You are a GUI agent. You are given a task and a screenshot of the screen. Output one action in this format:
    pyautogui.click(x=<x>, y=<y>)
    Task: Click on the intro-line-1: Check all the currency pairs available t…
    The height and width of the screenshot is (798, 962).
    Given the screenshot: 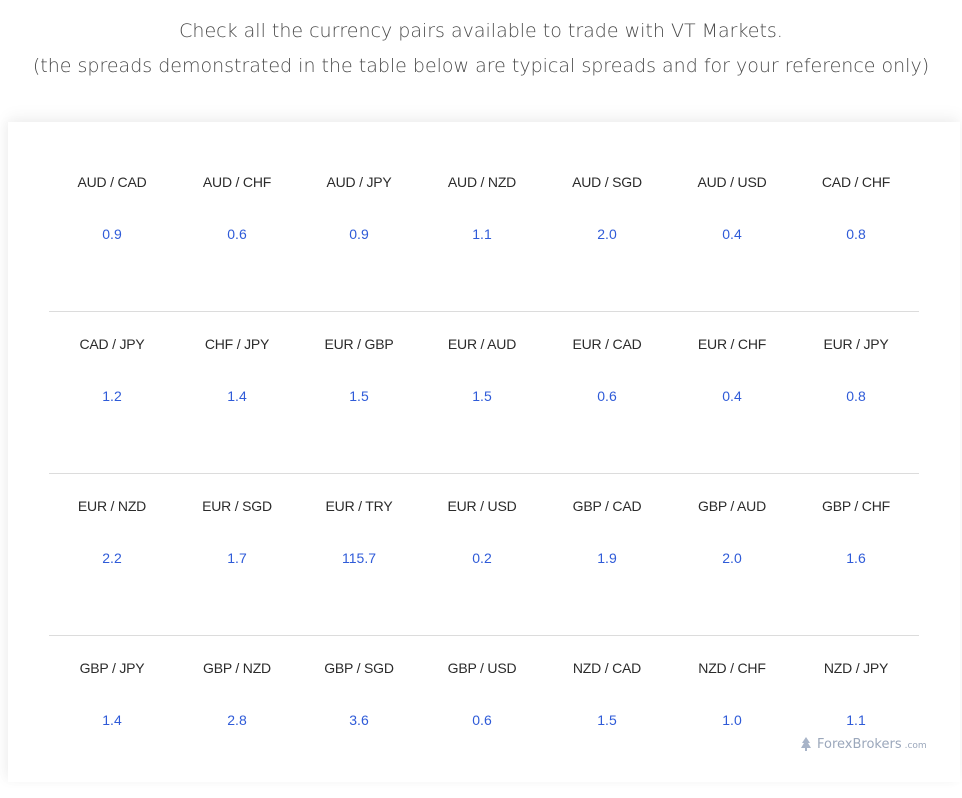 What is the action you would take?
    pyautogui.click(x=481, y=31)
    